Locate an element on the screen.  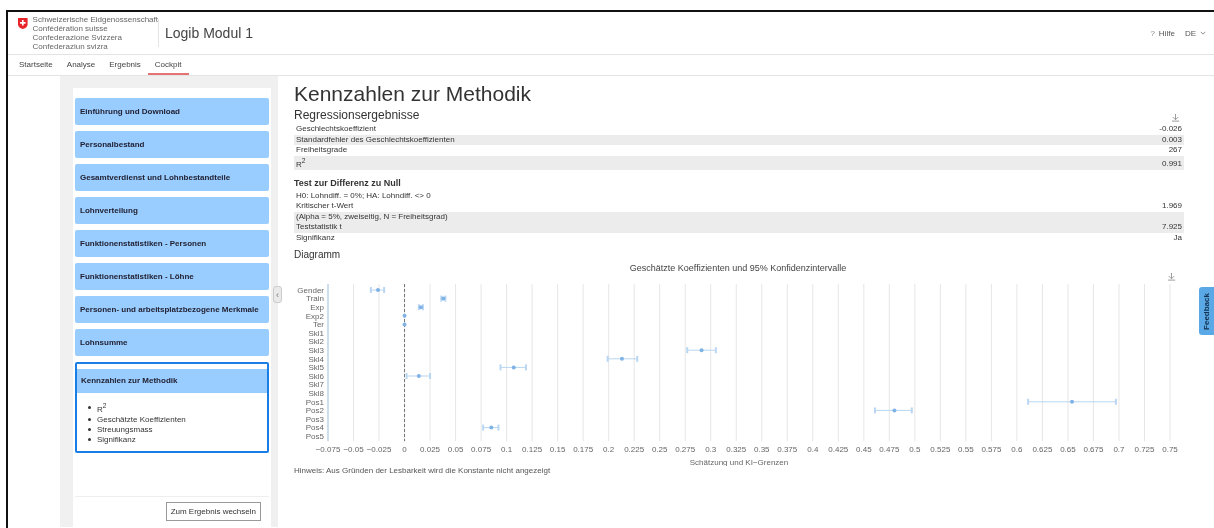
axis-tick-label: 0.35 is located at coordinates (761, 450).